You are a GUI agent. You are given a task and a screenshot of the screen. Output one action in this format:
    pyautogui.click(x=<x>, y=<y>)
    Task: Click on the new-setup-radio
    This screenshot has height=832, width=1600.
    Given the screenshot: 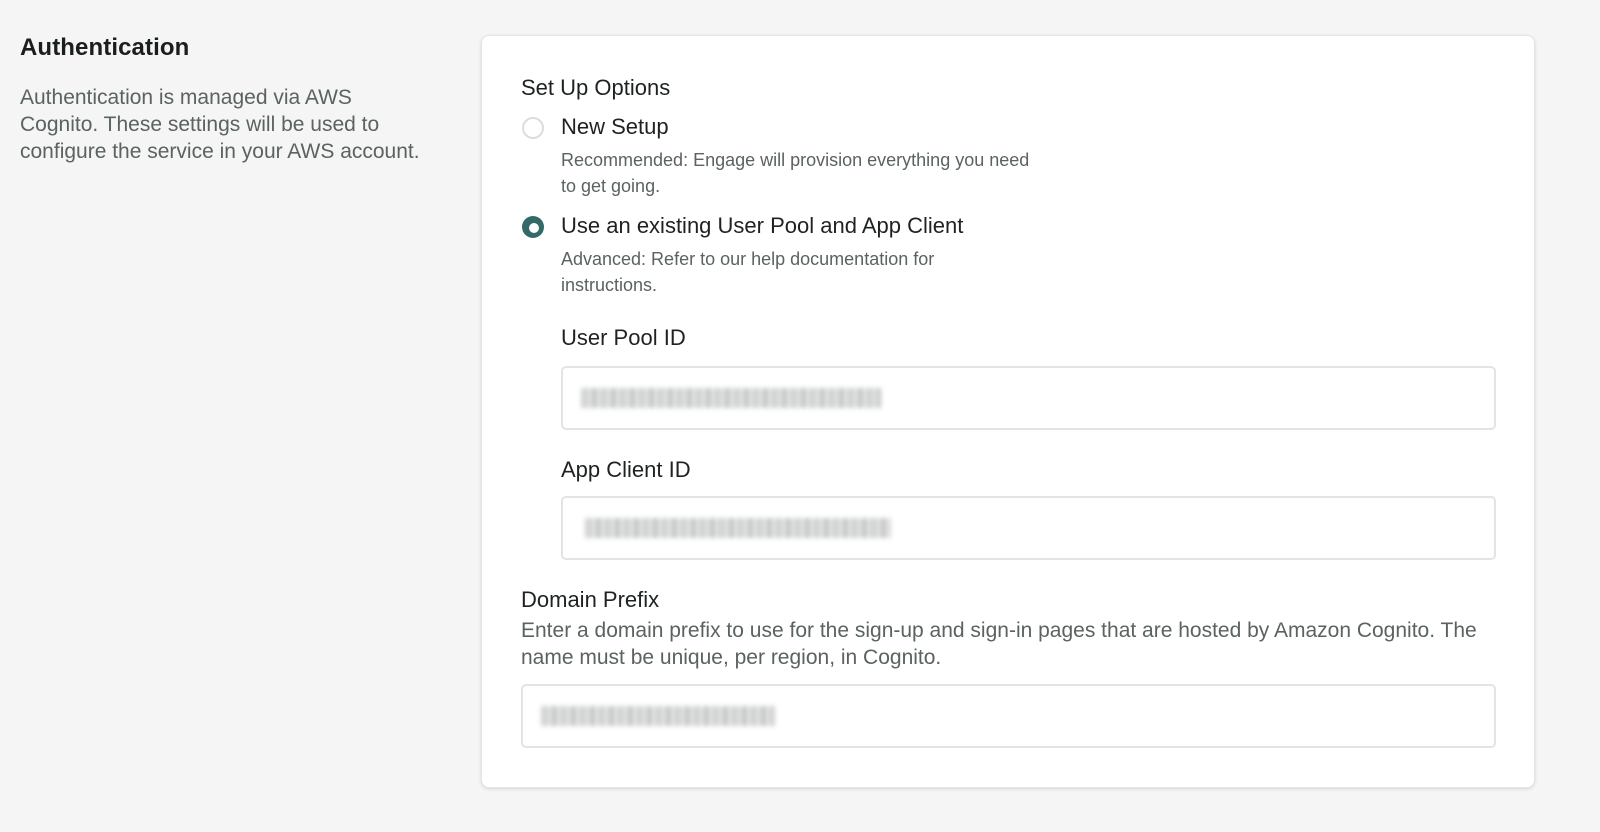 What is the action you would take?
    pyautogui.click(x=533, y=128)
    